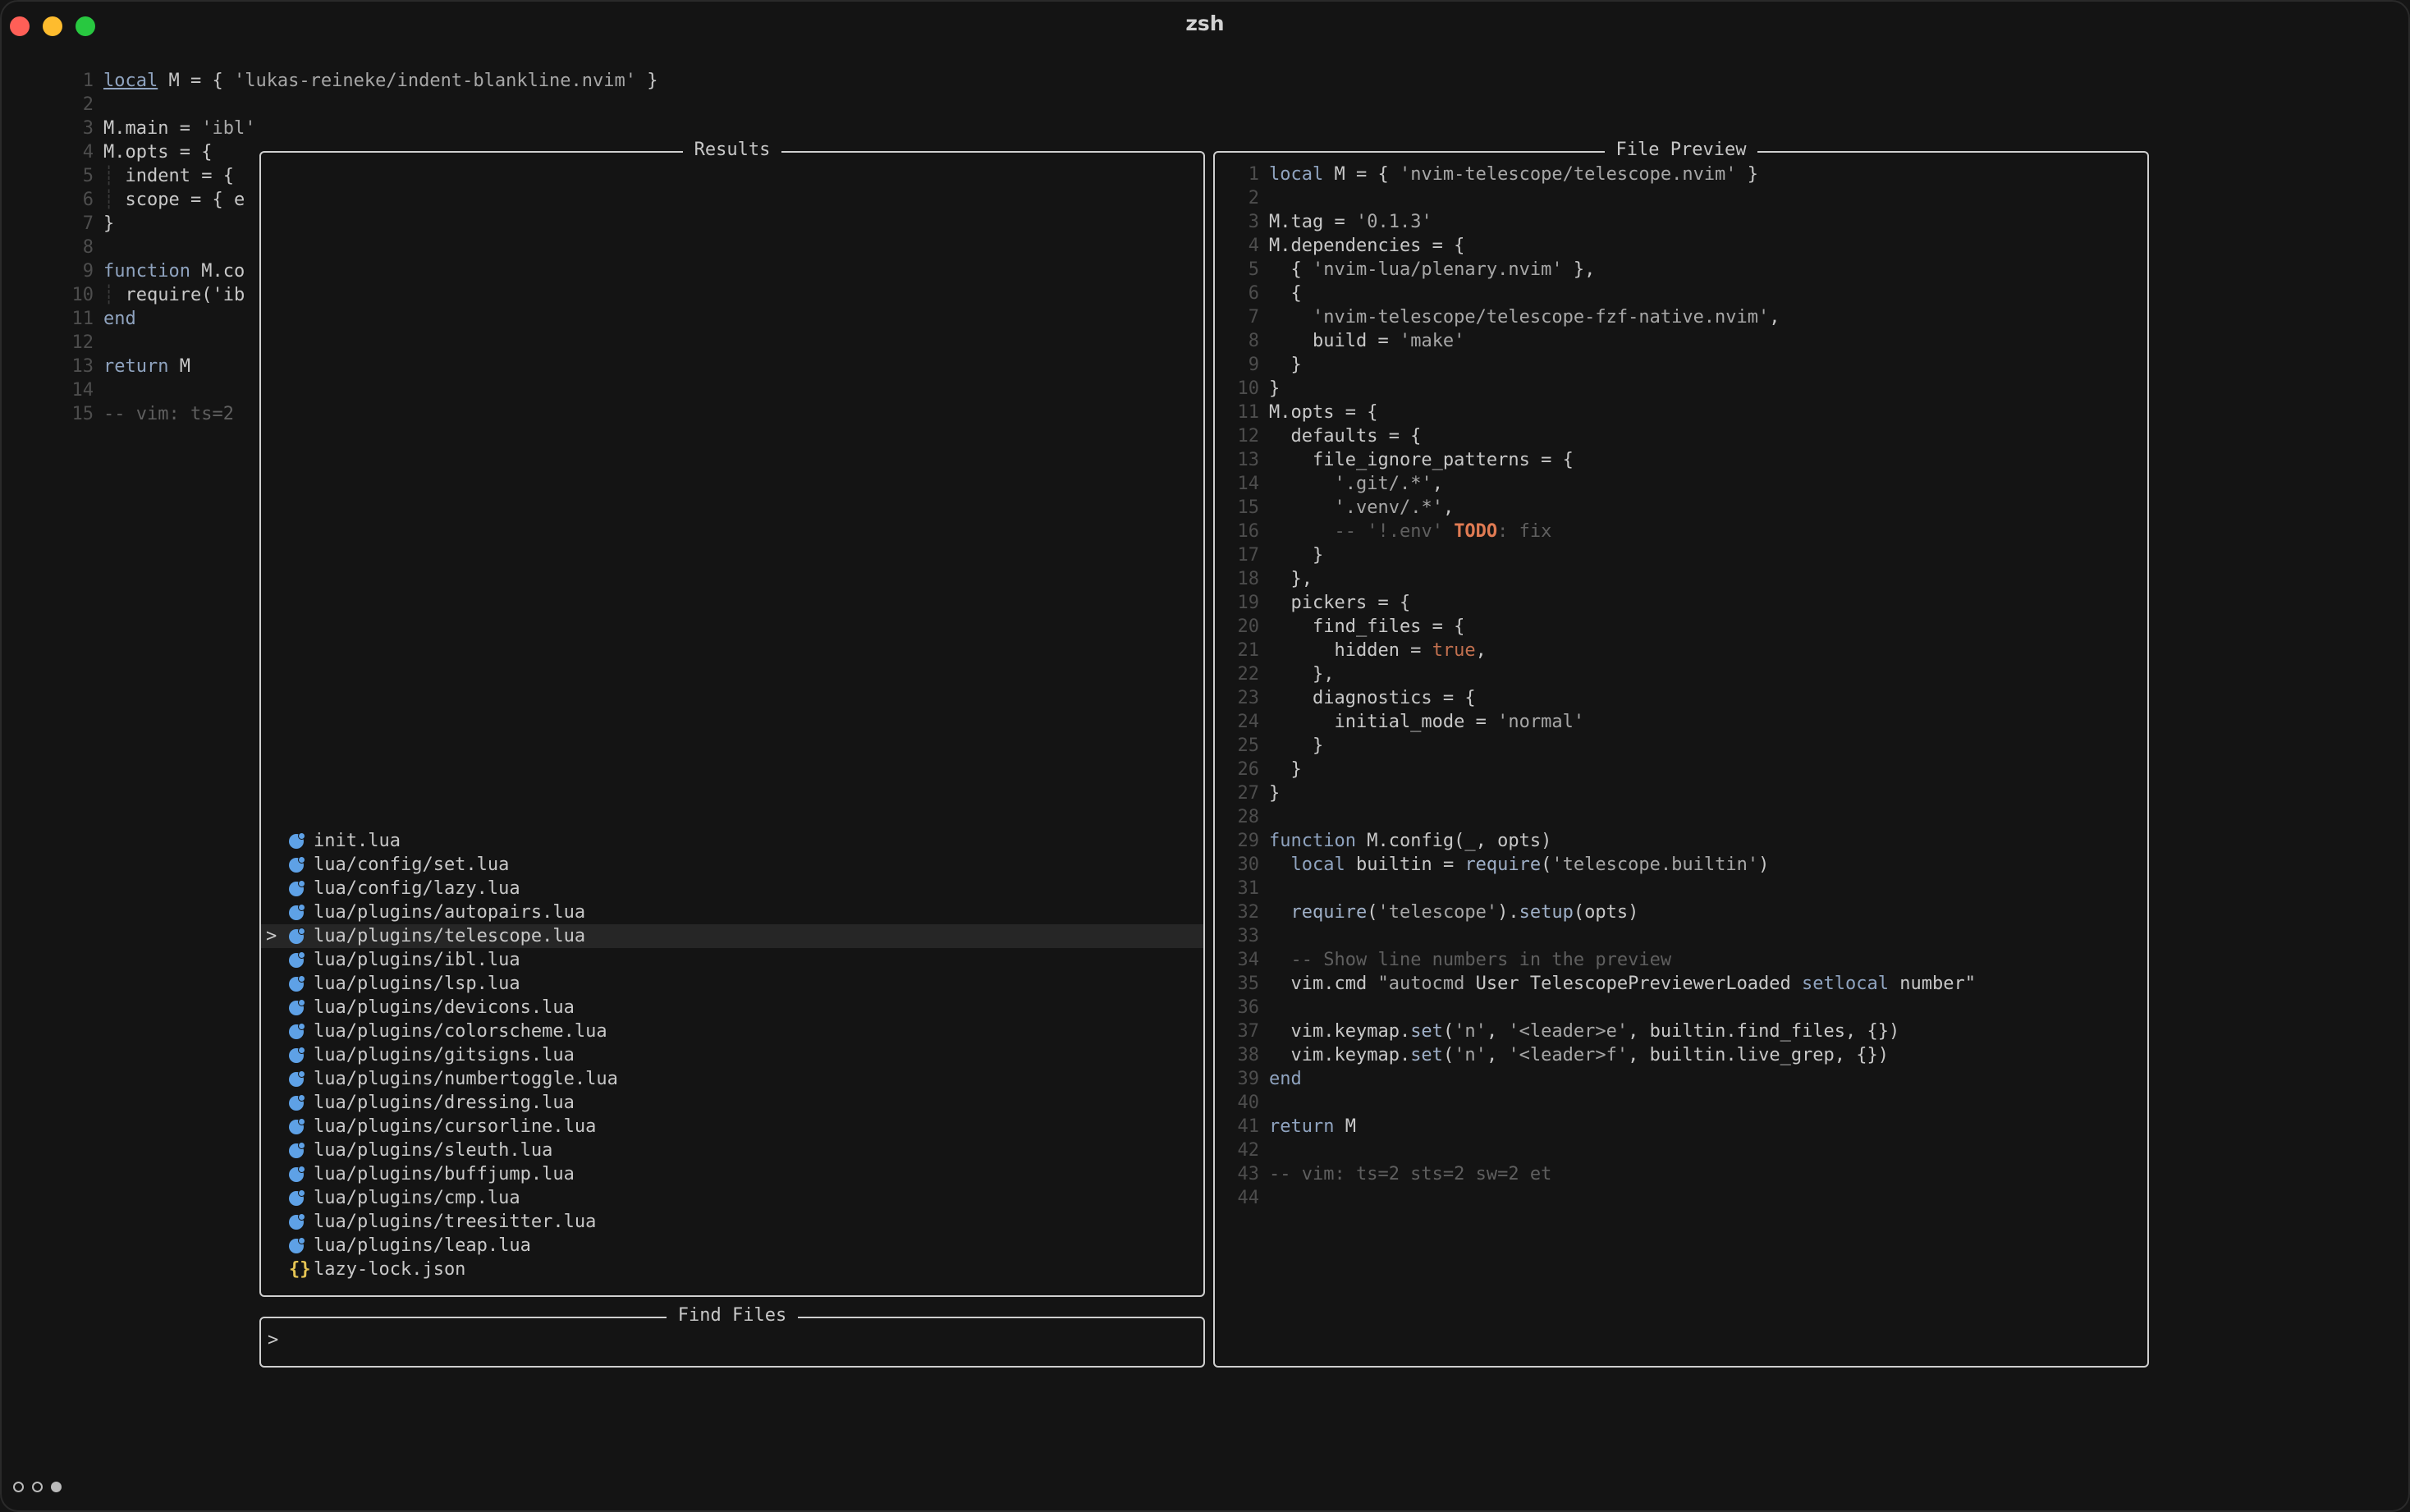 The height and width of the screenshot is (1512, 2410). Describe the element at coordinates (1606, 912) in the screenshot. I see `code-token: (opts)` at that location.